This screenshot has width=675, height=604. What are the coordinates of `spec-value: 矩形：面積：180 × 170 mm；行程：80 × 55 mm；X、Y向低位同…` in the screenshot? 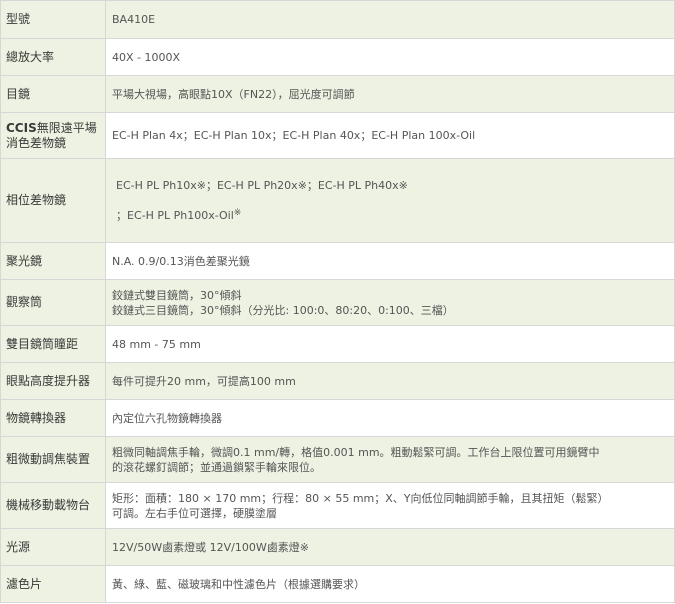 It's located at (390, 505).